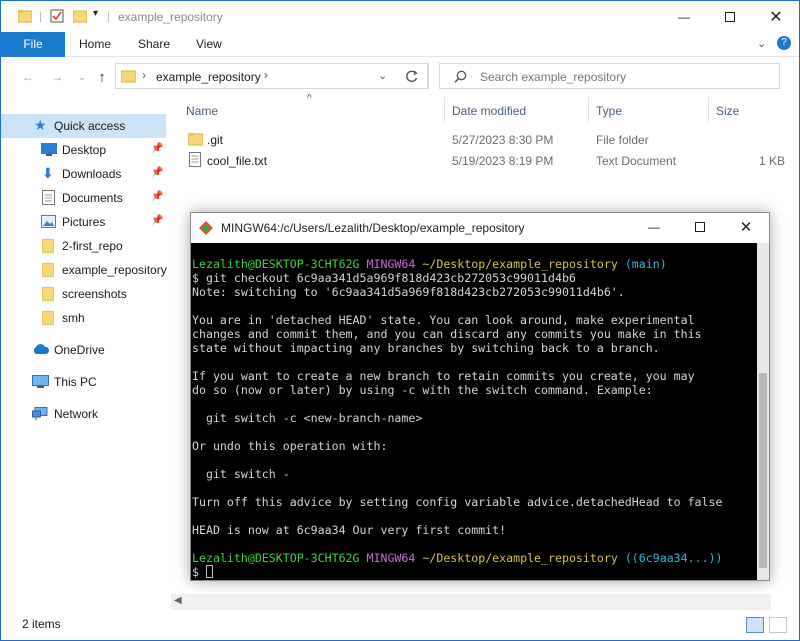 The image size is (800, 641). I want to click on sidebar-item-folder: smh, so click(83, 318).